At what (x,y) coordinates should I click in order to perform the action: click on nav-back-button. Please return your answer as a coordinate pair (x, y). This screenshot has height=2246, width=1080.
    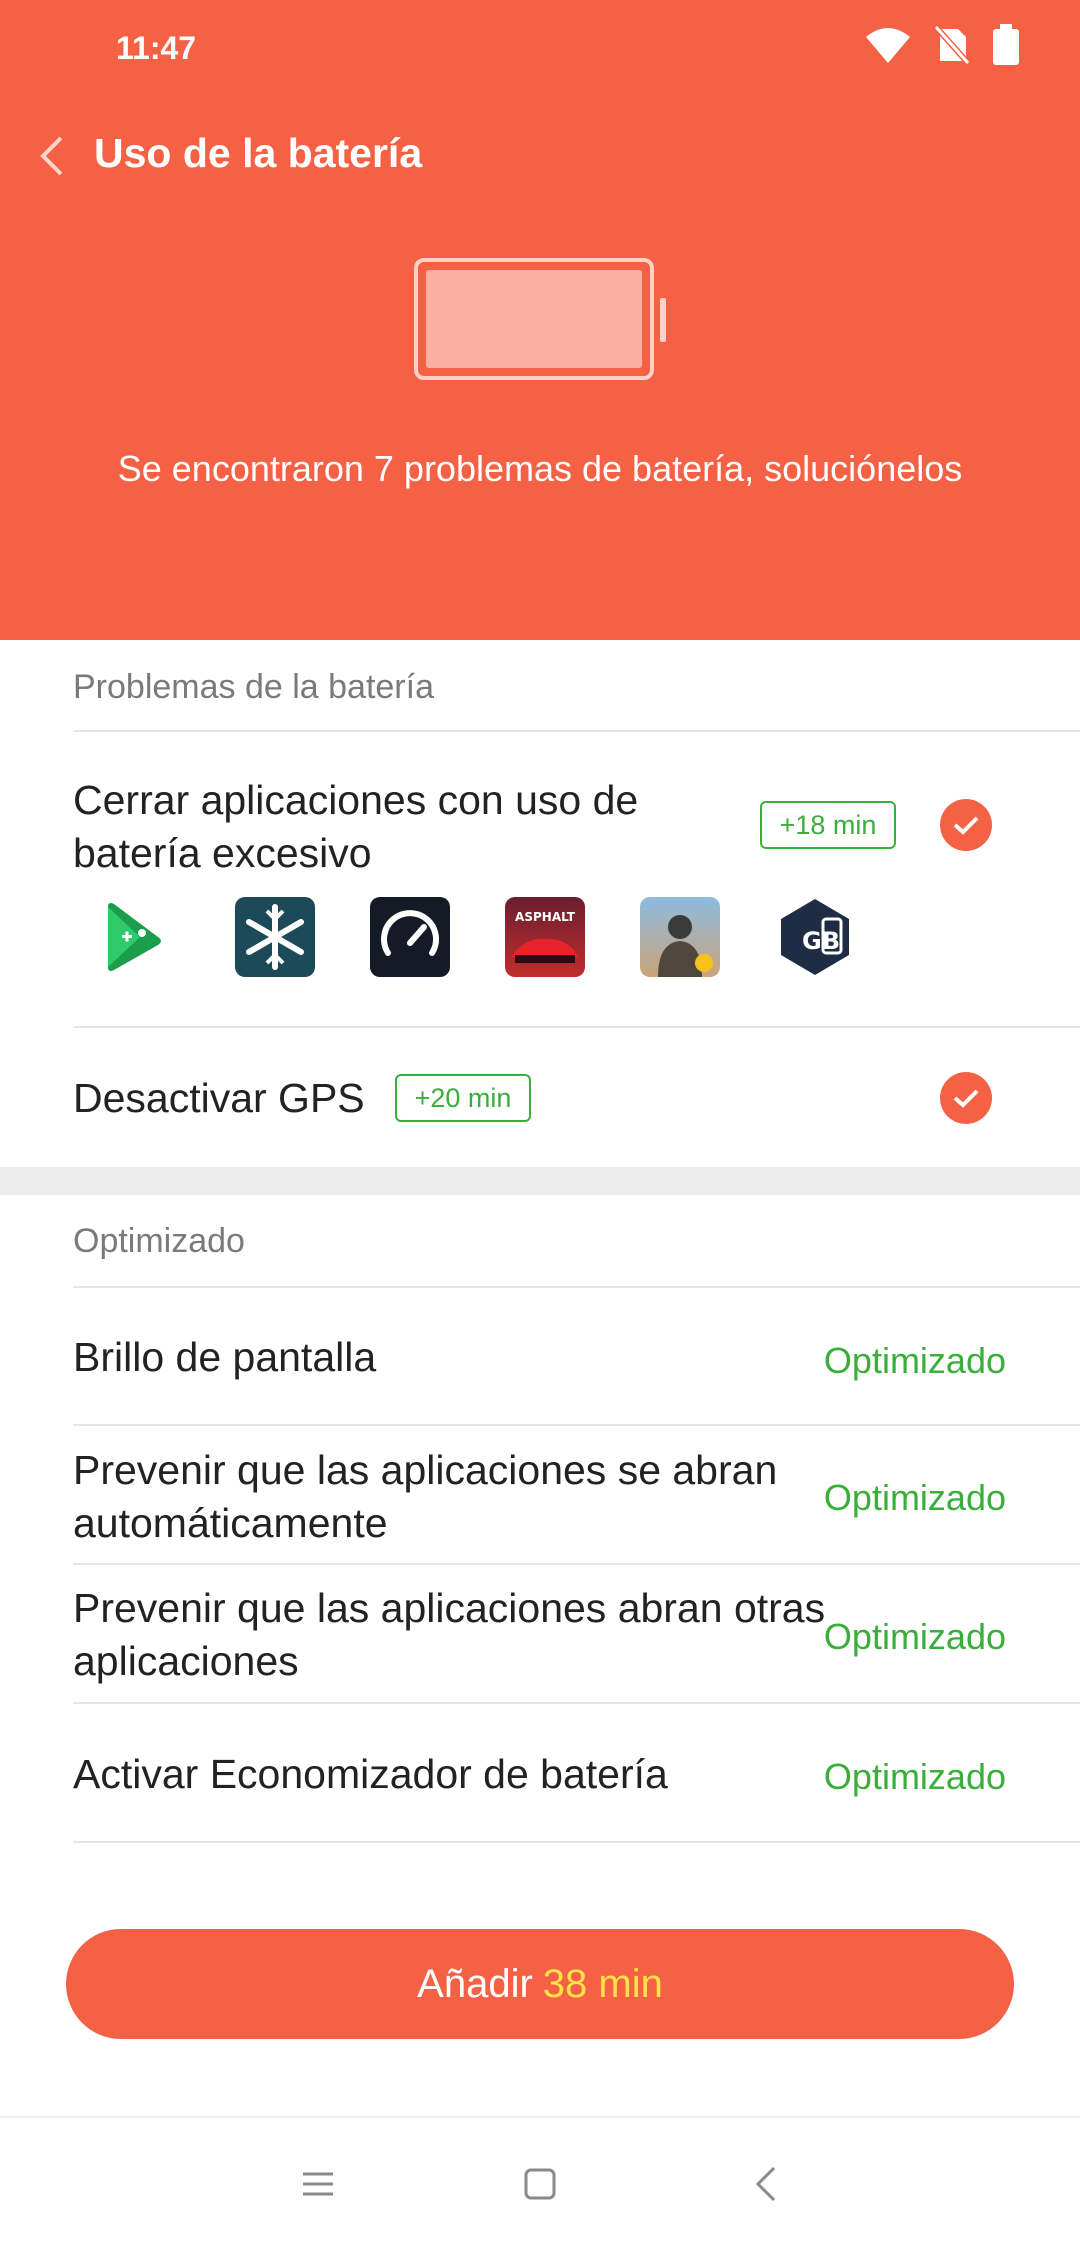
    Looking at the image, I should click on (766, 2184).